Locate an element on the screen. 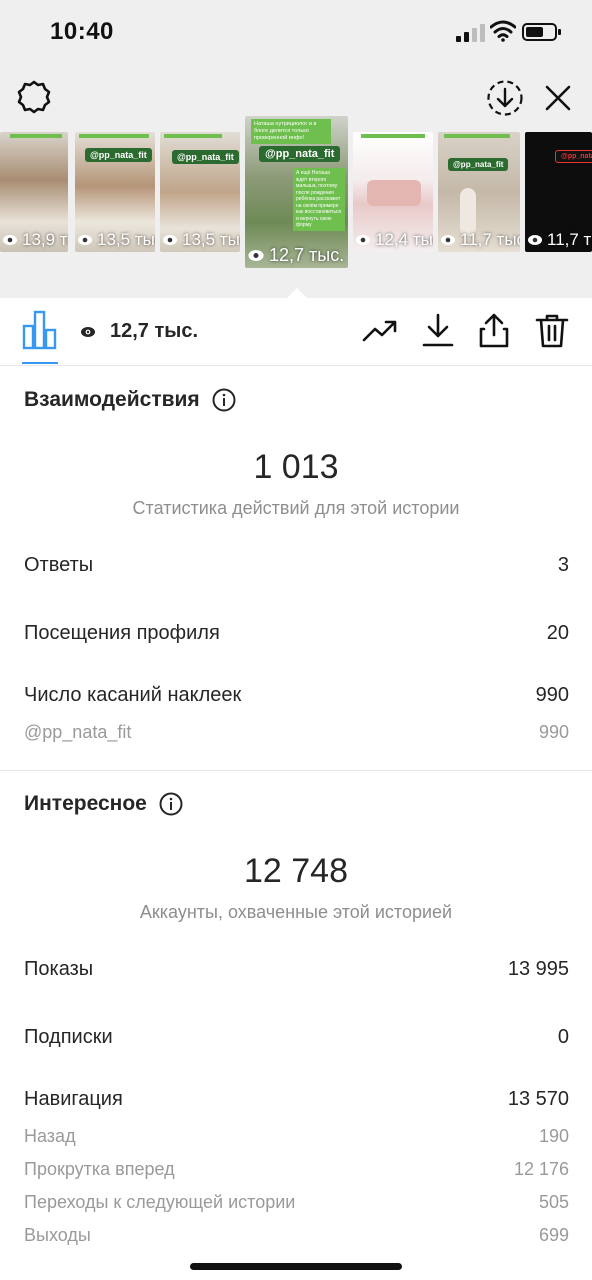 This screenshot has height=1280, width=592. story-views: 12,4 тыс. is located at coordinates (394, 240).